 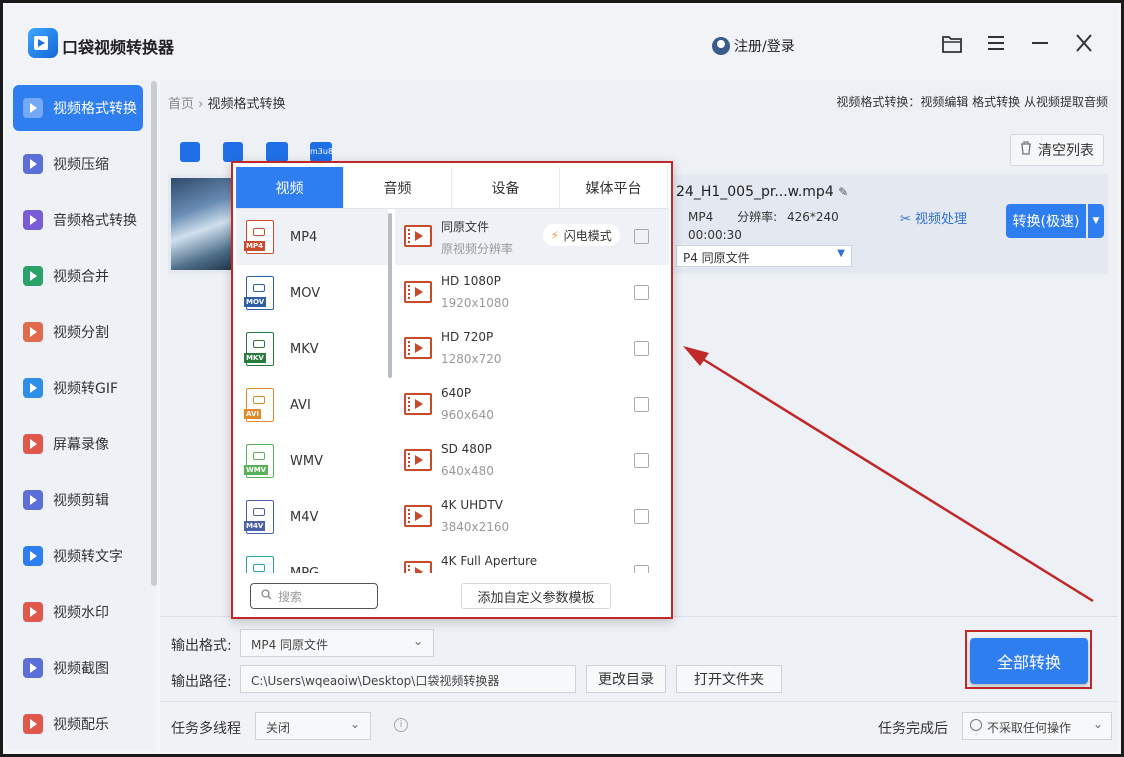 What do you see at coordinates (1029, 661) in the screenshot?
I see `convert-all-button: 全部转换` at bounding box center [1029, 661].